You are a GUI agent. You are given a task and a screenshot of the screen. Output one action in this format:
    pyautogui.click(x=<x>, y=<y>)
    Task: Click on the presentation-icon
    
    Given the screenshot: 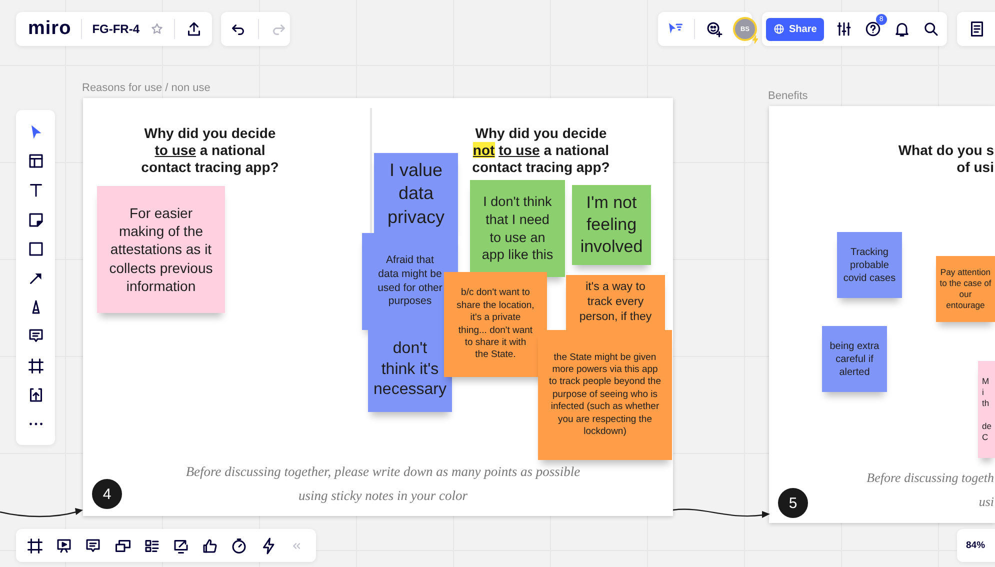 What is the action you would take?
    pyautogui.click(x=64, y=545)
    